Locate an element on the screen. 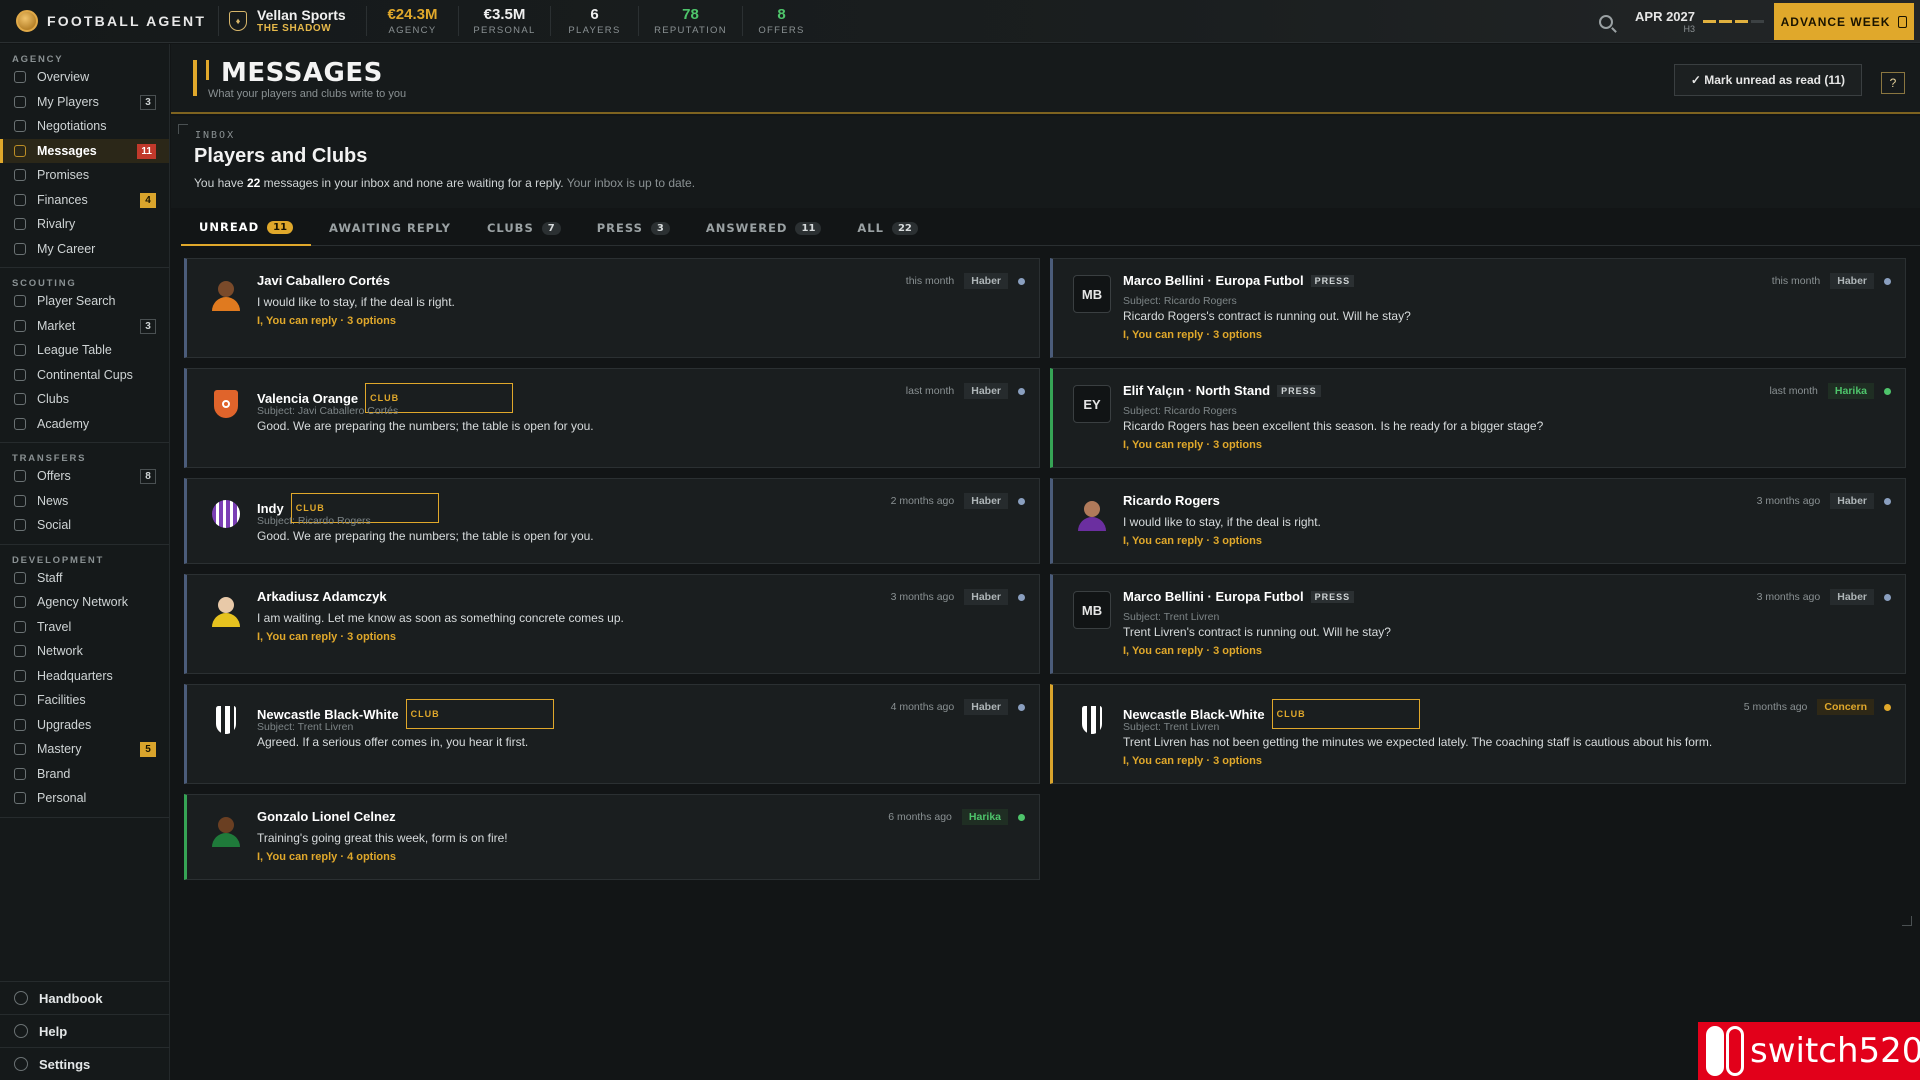 This screenshot has height=1080, width=1920. mark-unread-read-button: ✓ Mark unread as read (11) is located at coordinates (1767, 80).